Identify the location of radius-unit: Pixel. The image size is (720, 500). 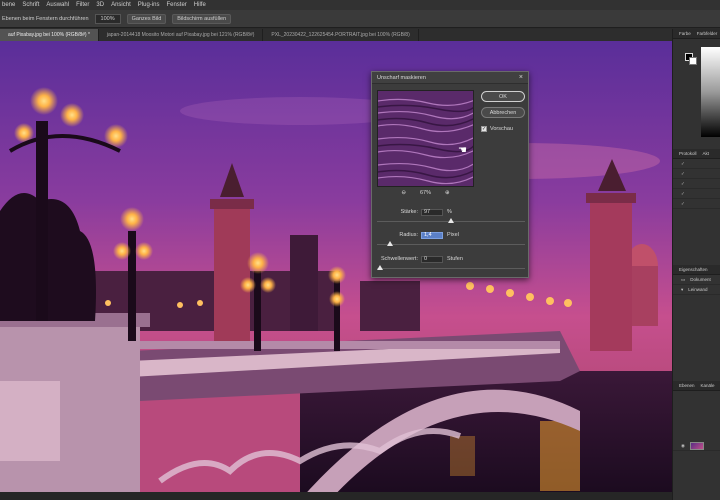
(453, 235).